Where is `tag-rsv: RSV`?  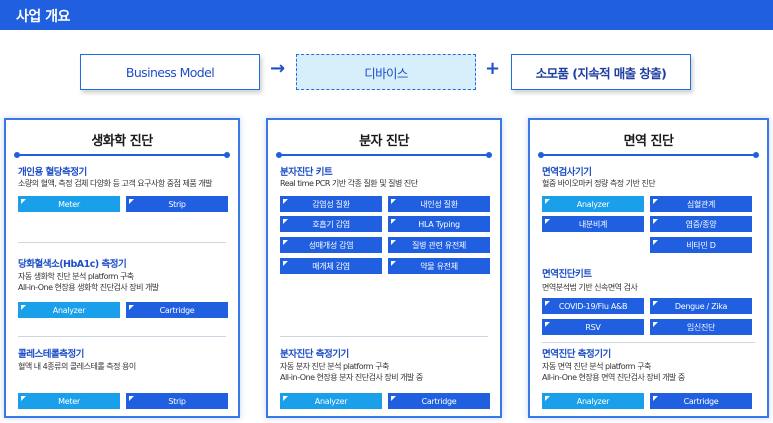 tag-rsv: RSV is located at coordinates (593, 327).